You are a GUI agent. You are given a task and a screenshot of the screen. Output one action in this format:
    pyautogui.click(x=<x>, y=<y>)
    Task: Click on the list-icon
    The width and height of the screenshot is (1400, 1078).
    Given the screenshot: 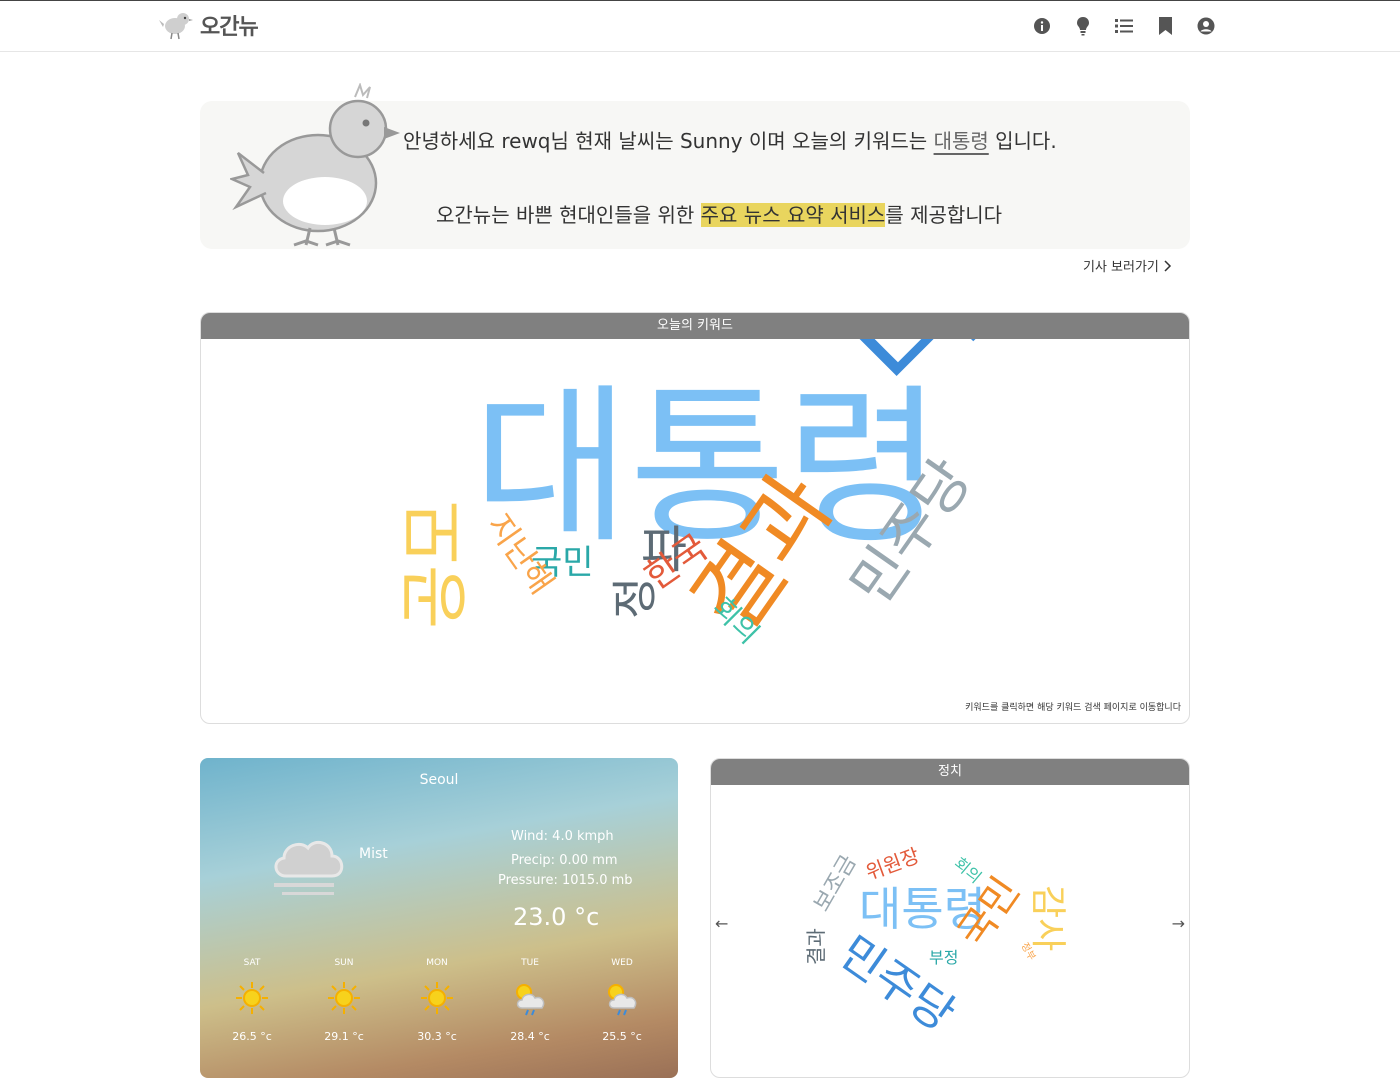 What is the action you would take?
    pyautogui.click(x=1124, y=26)
    